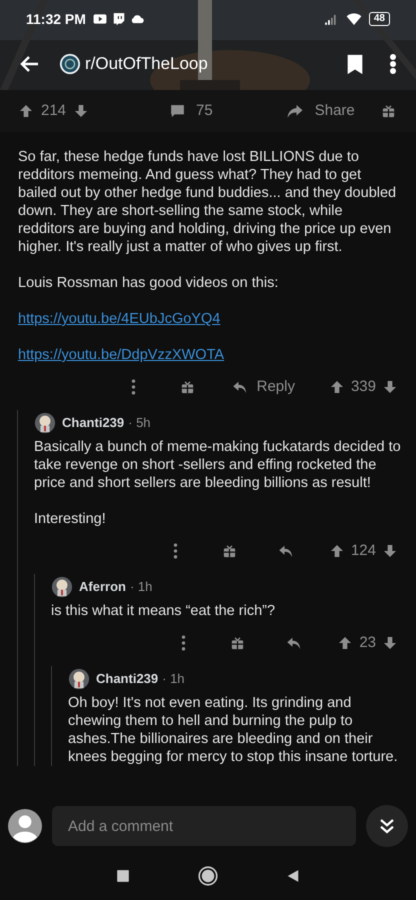 The image size is (416, 900). Describe the element at coordinates (218, 465) in the screenshot. I see `comment-text: Basically a bunch of meme-making fuckatards decided to take revenge on short -sellers and effing rocketed the price and short sellers are bleeding billions as result!` at that location.